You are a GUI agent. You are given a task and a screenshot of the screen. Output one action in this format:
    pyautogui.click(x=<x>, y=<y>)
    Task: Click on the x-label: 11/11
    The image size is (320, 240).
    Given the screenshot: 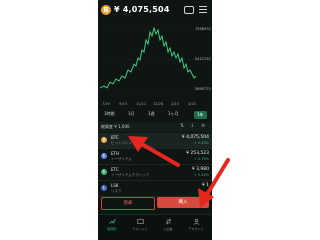 What is the action you would take?
    pyautogui.click(x=141, y=104)
    